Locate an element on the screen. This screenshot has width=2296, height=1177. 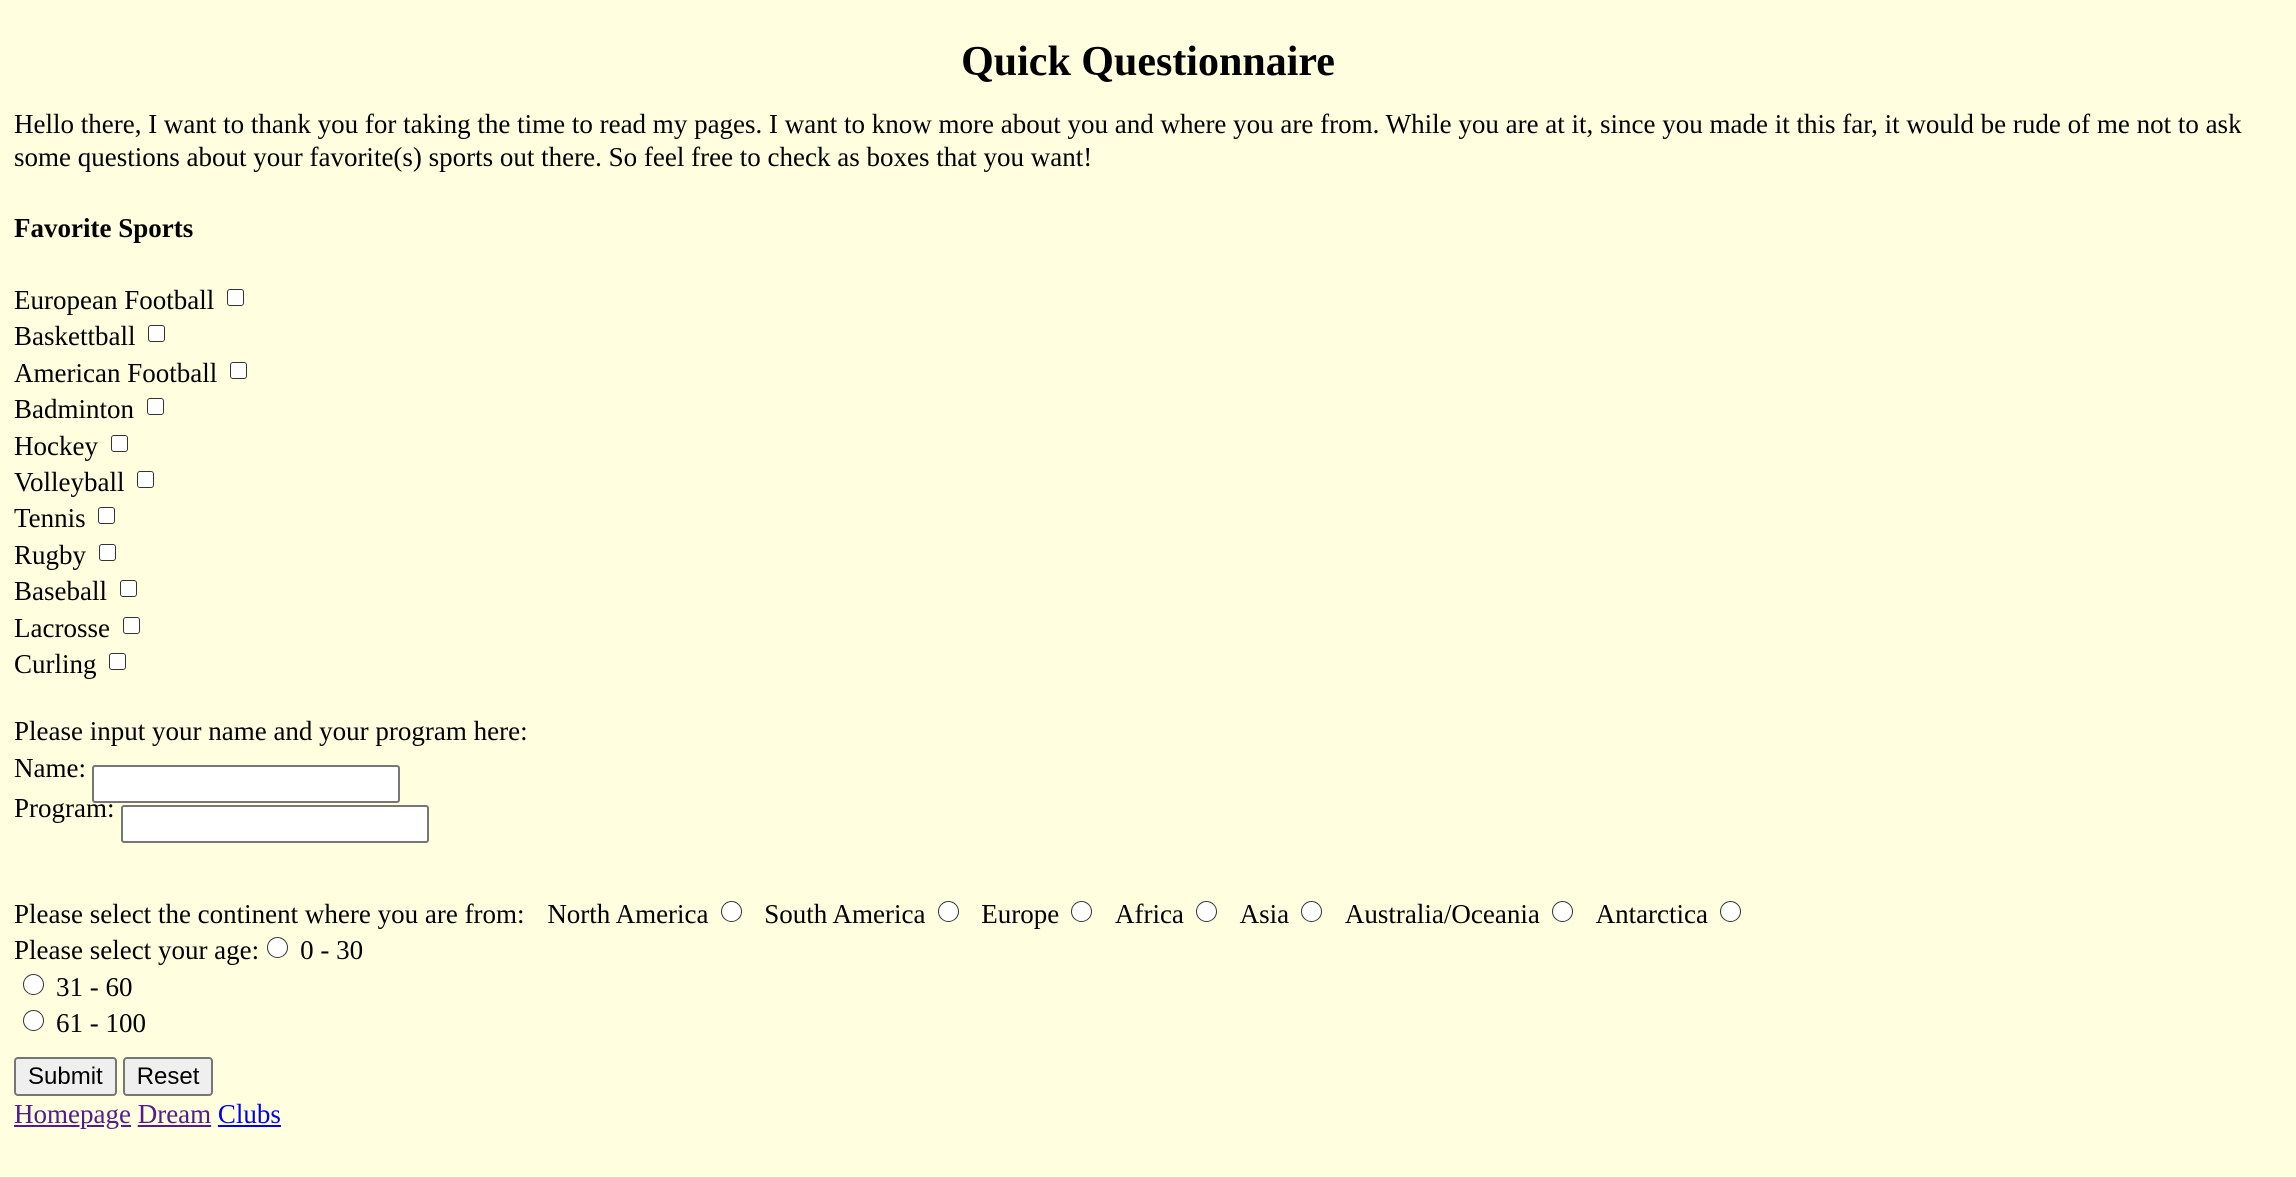
reset-button: Reset is located at coordinates (168, 1077).